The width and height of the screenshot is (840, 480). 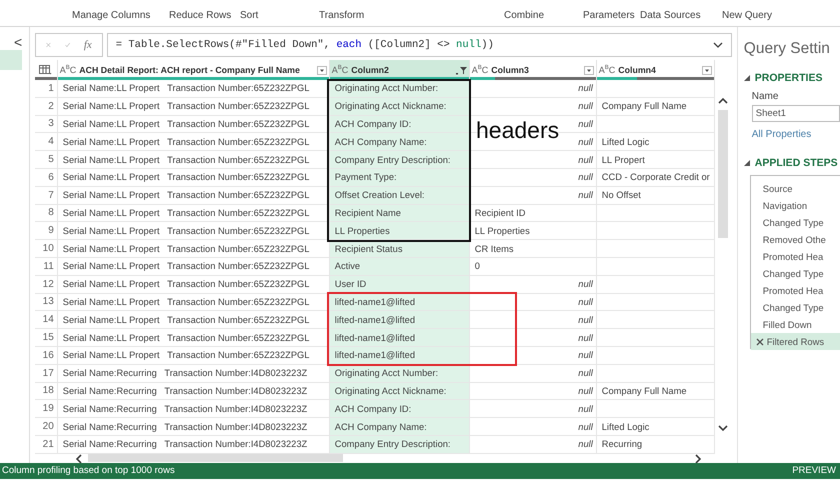 What do you see at coordinates (400, 195) in the screenshot?
I see `table-cell: Offset Creation Level:` at bounding box center [400, 195].